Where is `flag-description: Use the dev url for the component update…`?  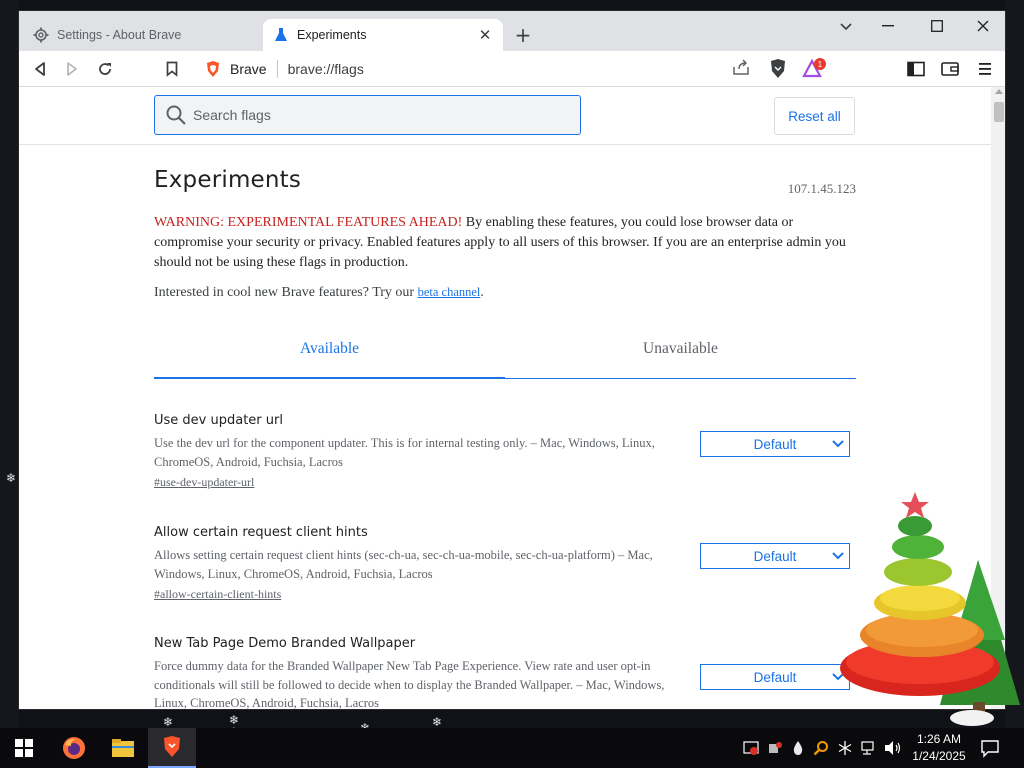 flag-description: Use the dev url for the component update… is located at coordinates (404, 452).